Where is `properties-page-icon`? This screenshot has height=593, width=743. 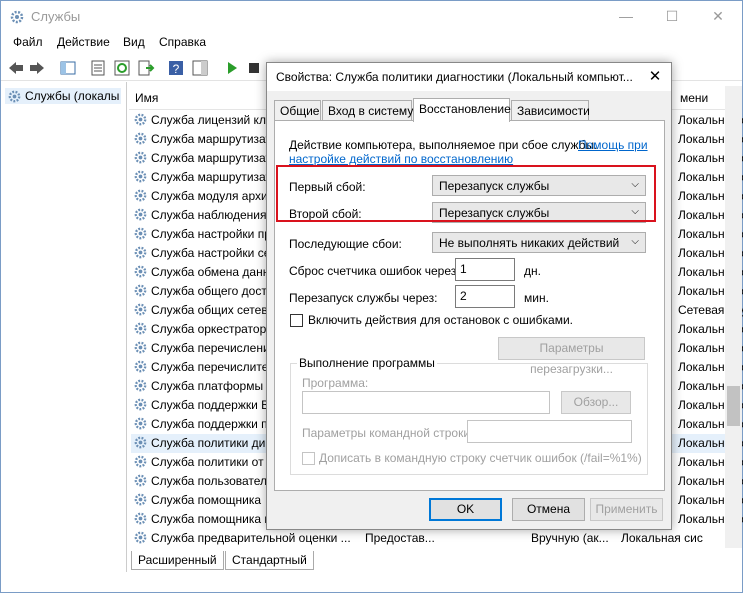 properties-page-icon is located at coordinates (98, 68).